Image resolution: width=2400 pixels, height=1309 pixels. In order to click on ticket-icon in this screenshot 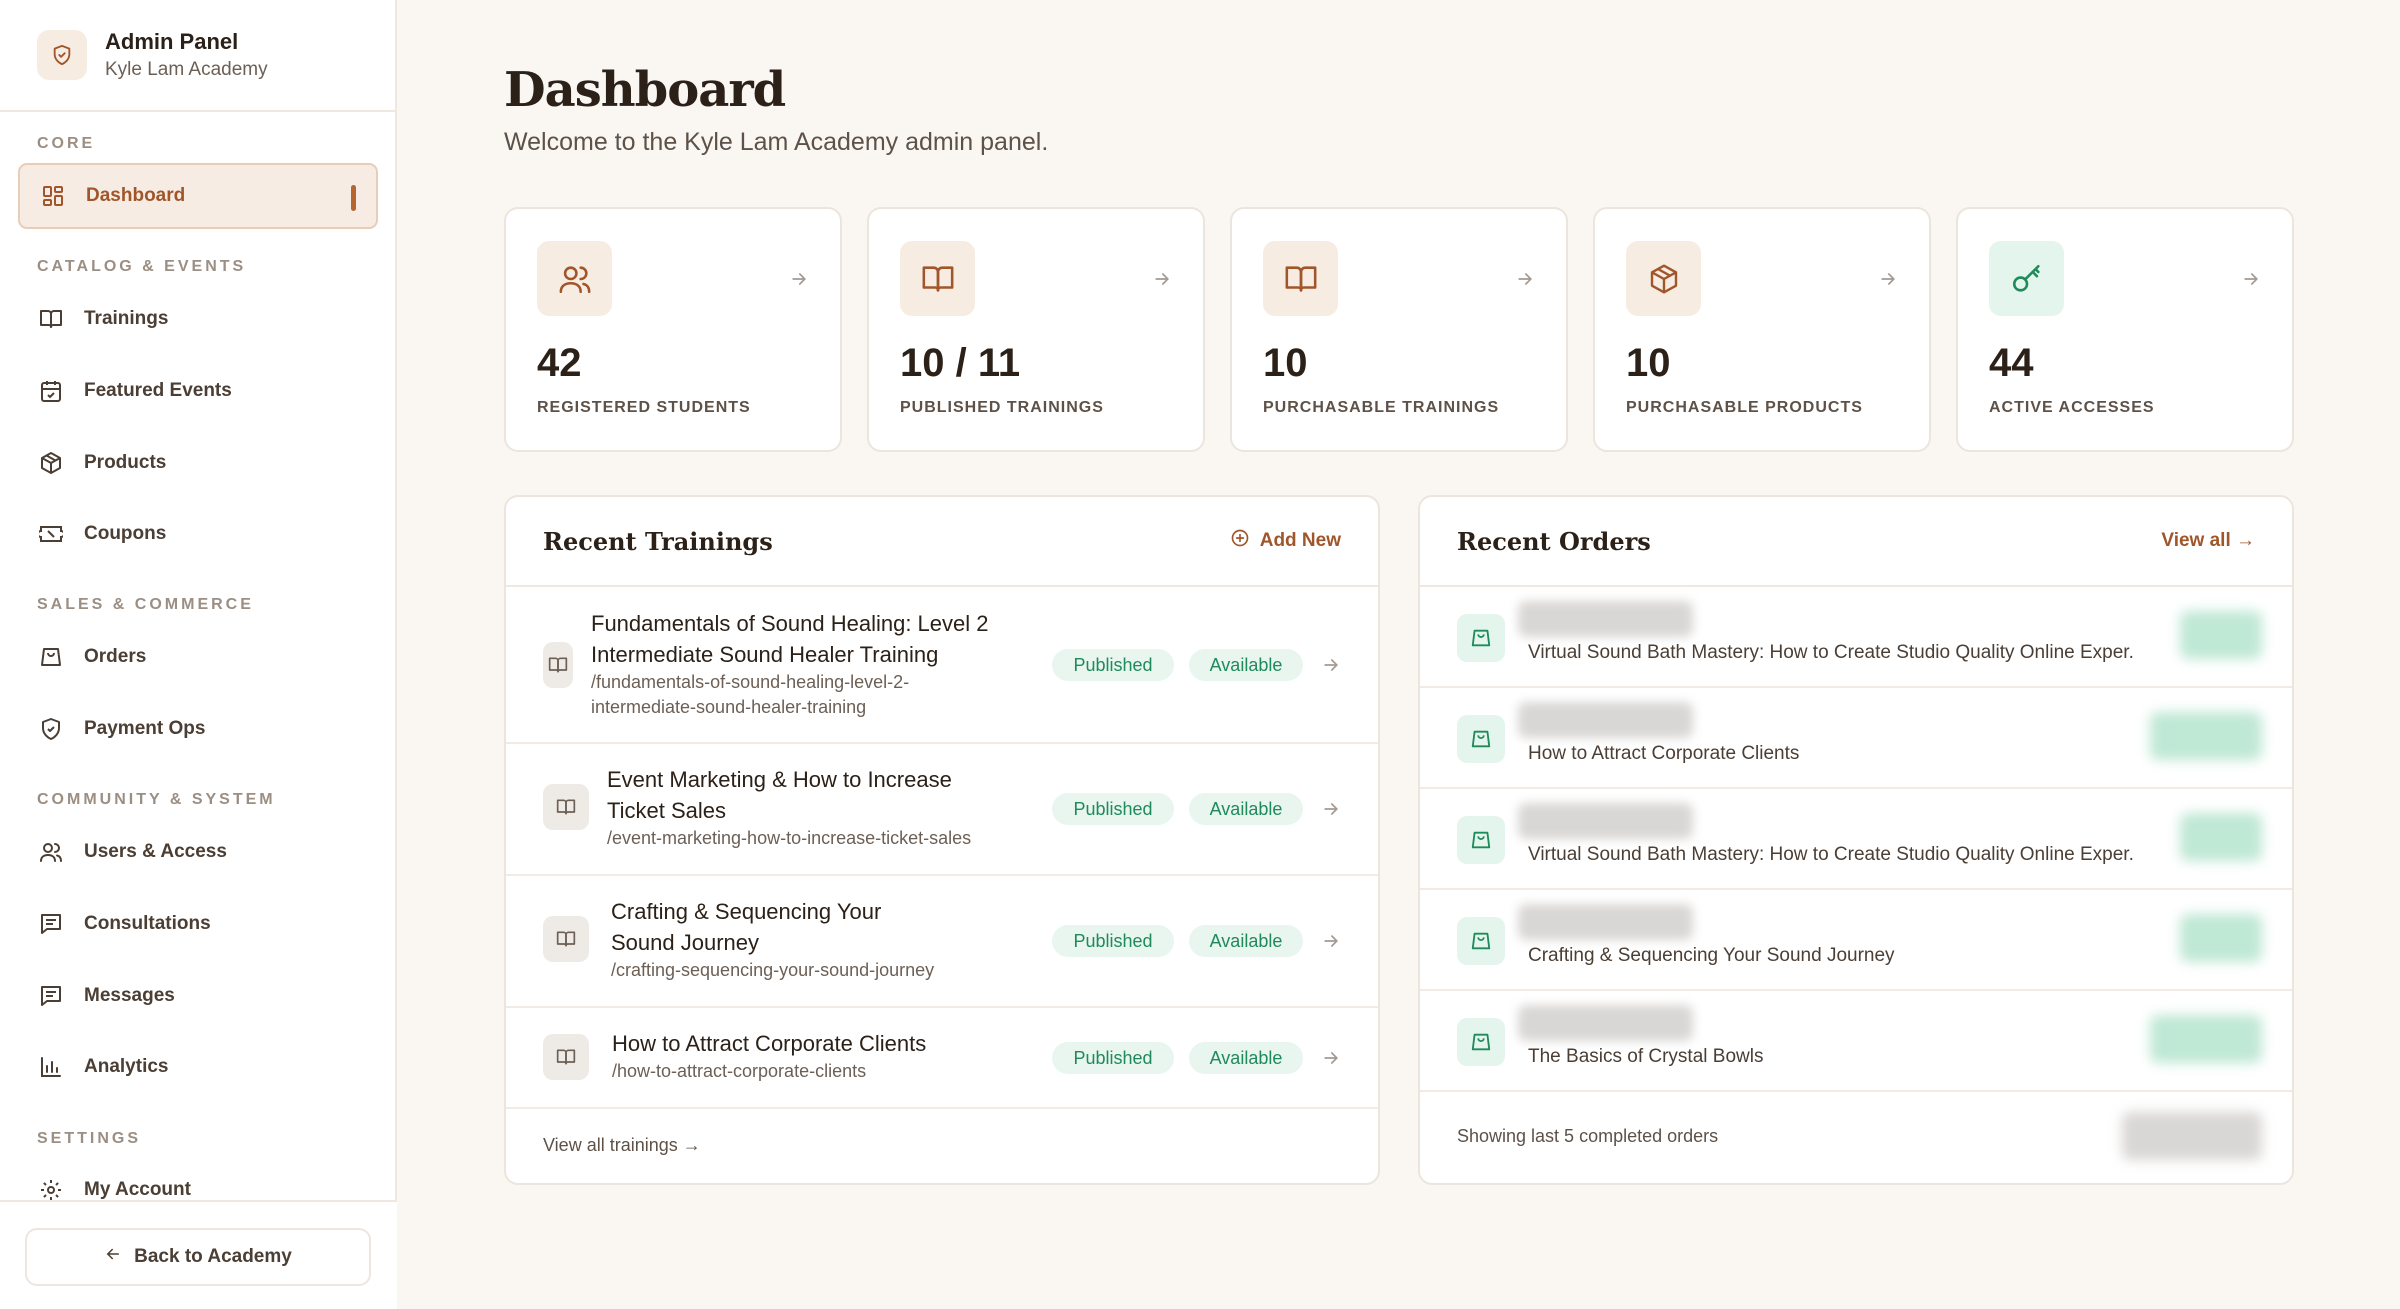, I will do `click(51, 534)`.